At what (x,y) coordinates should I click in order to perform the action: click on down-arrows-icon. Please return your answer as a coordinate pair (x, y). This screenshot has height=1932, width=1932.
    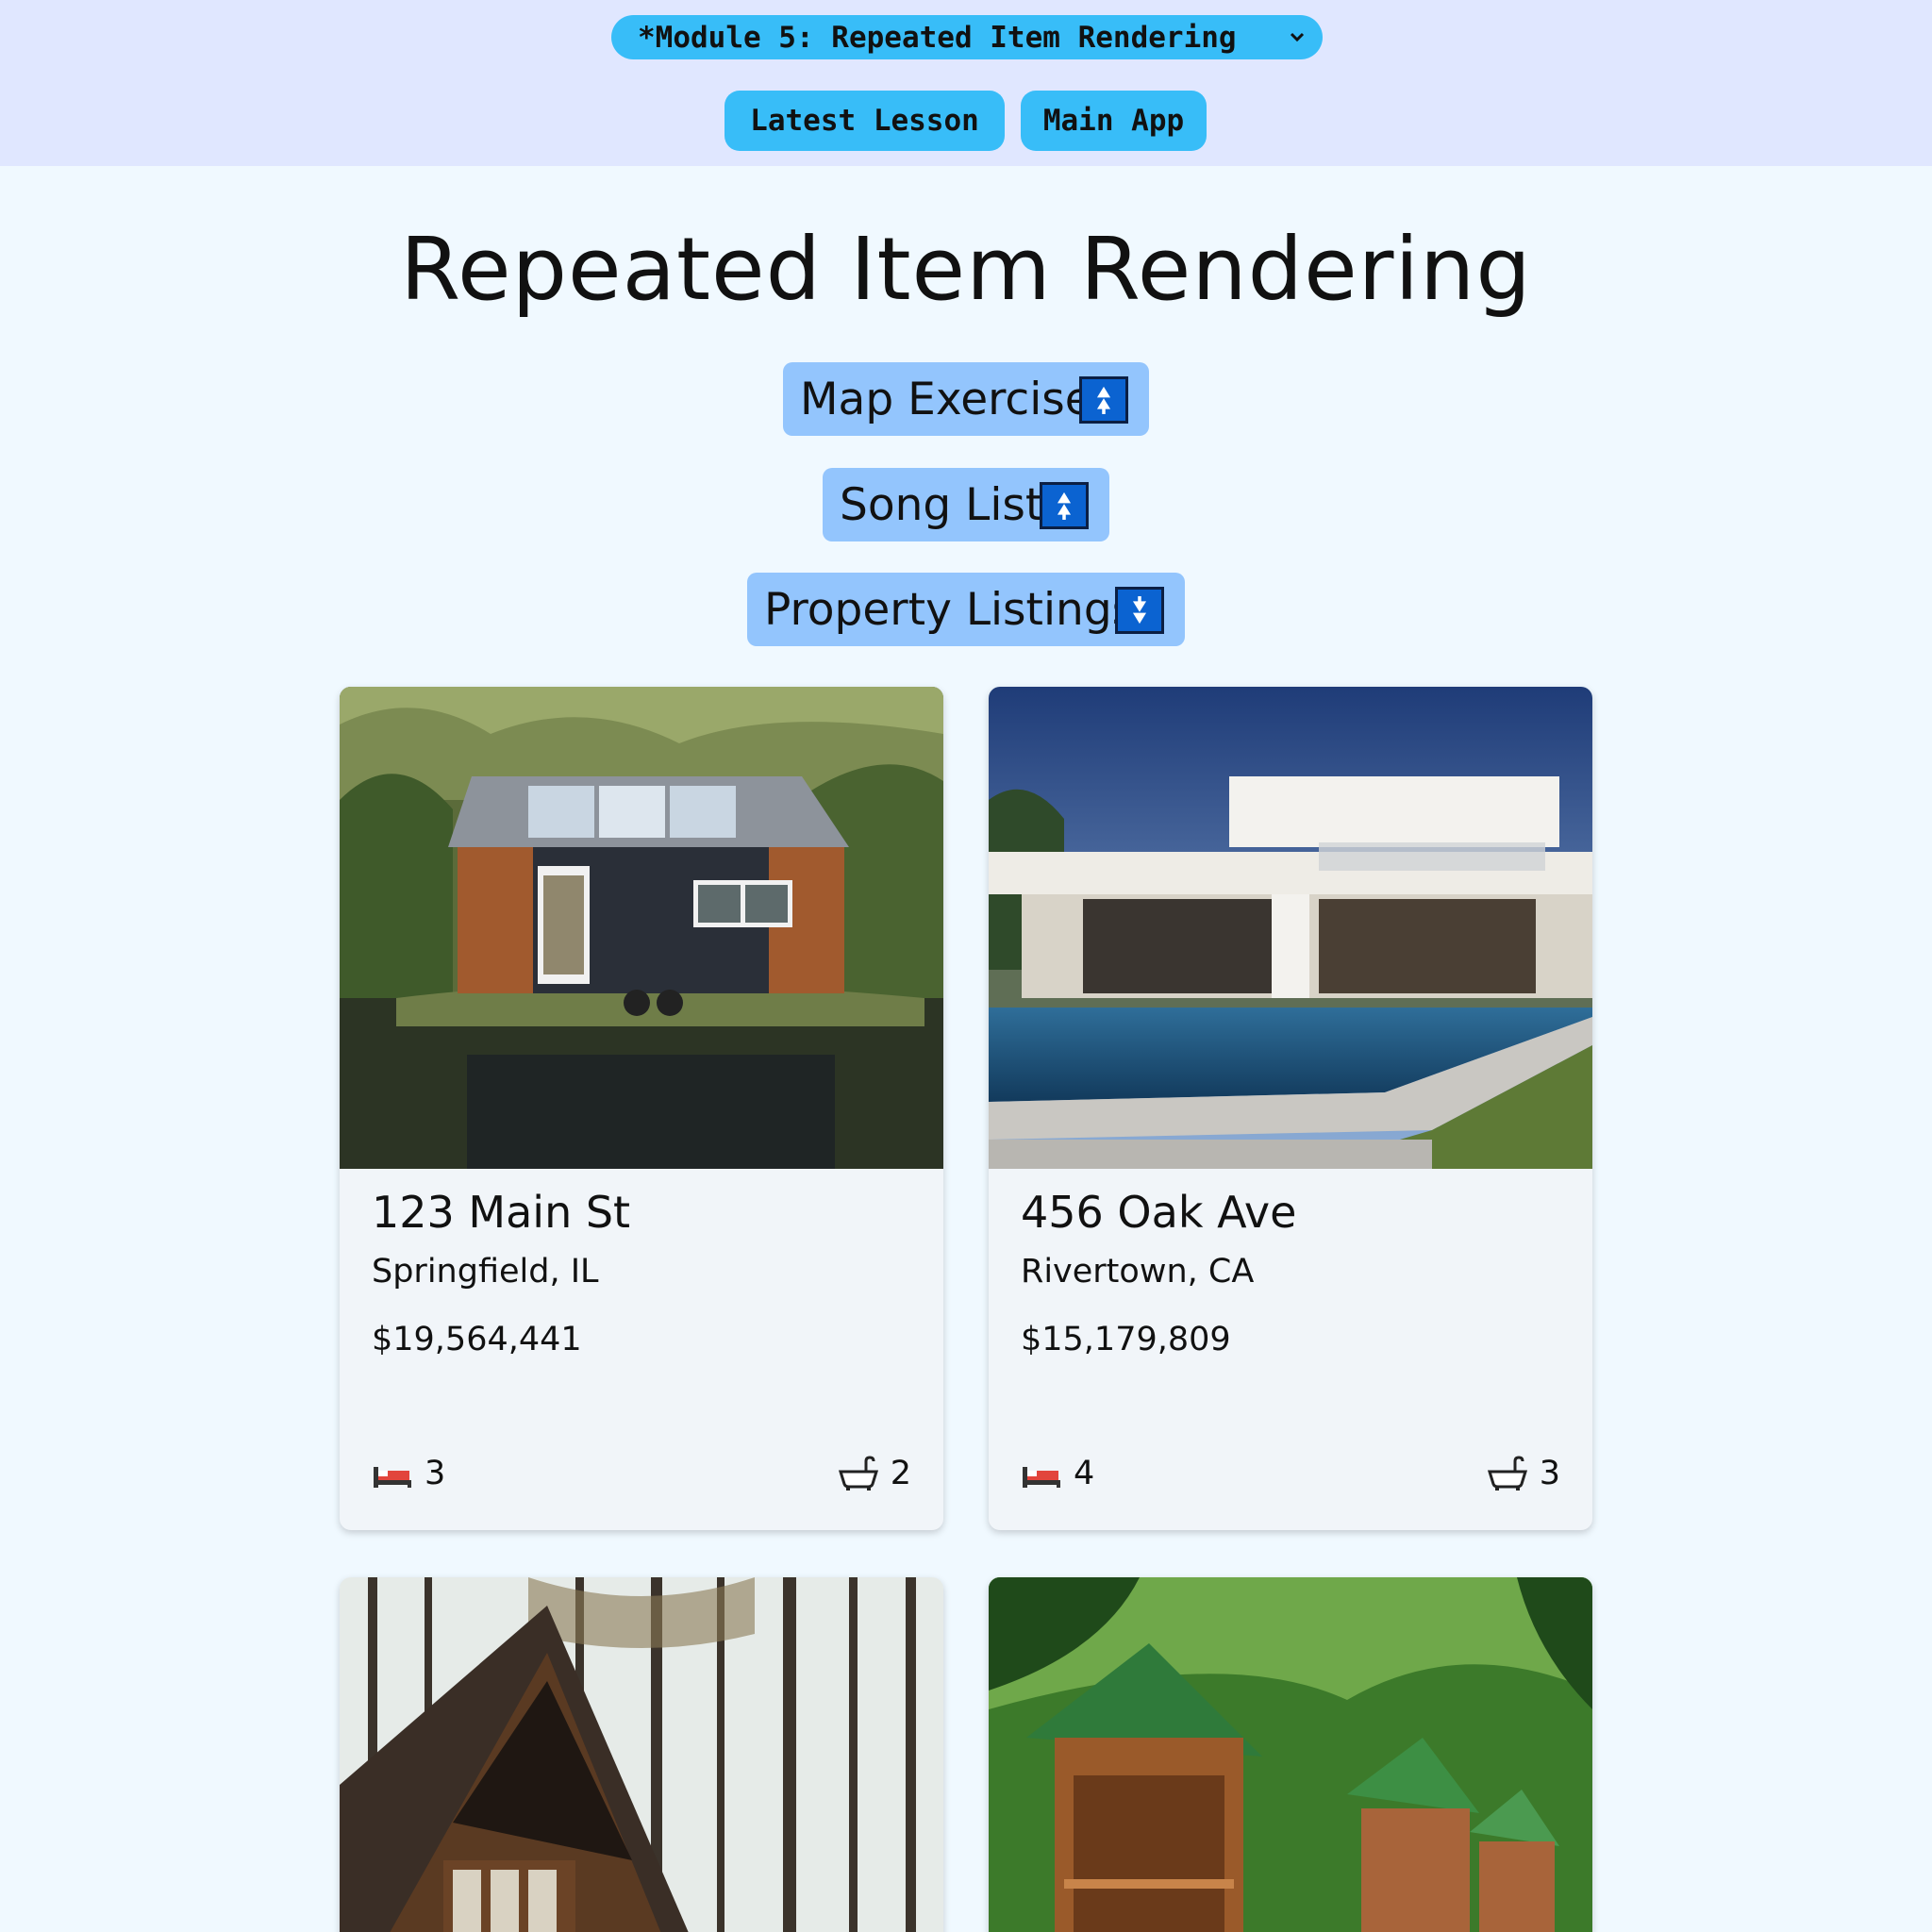
    Looking at the image, I should click on (1140, 610).